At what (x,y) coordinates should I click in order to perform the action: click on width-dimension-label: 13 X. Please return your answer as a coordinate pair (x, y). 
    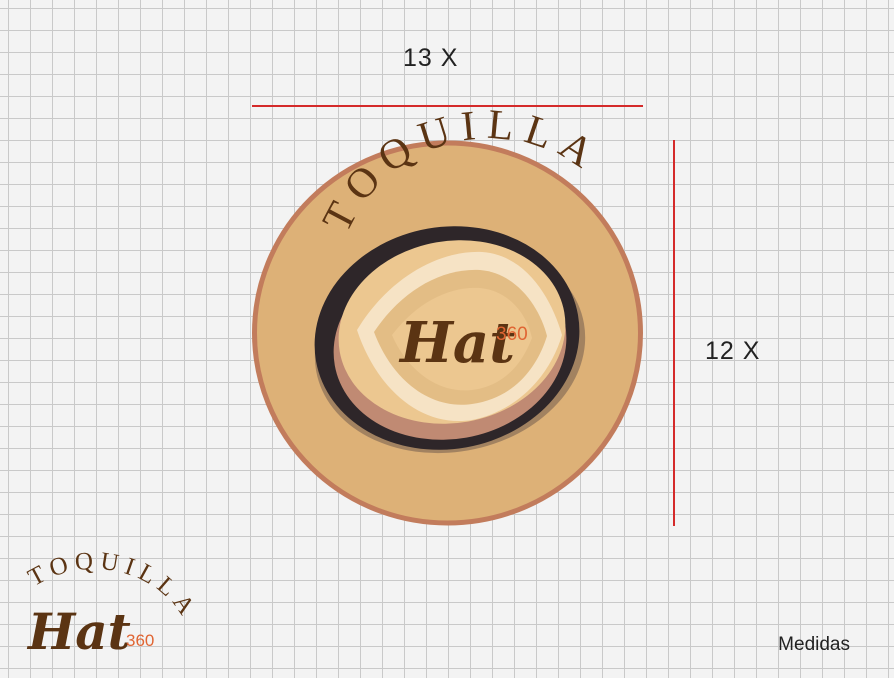
    Looking at the image, I should click on (431, 58).